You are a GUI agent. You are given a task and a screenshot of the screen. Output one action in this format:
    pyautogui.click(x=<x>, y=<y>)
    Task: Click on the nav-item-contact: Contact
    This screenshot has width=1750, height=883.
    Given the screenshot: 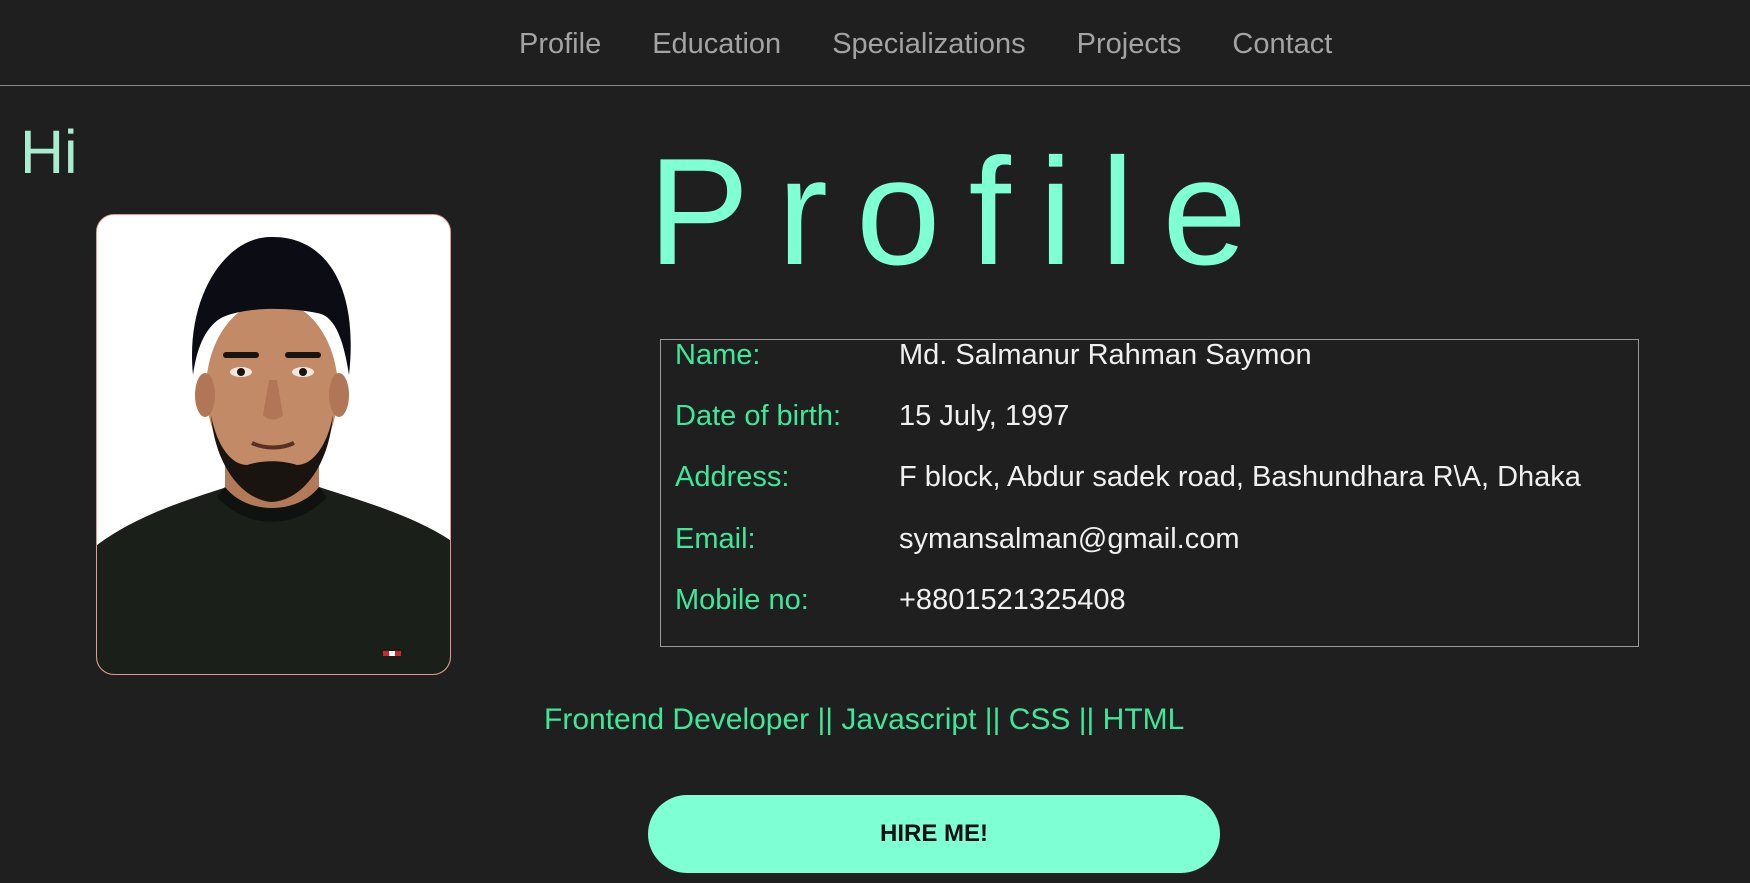 What is the action you would take?
    pyautogui.click(x=1282, y=44)
    